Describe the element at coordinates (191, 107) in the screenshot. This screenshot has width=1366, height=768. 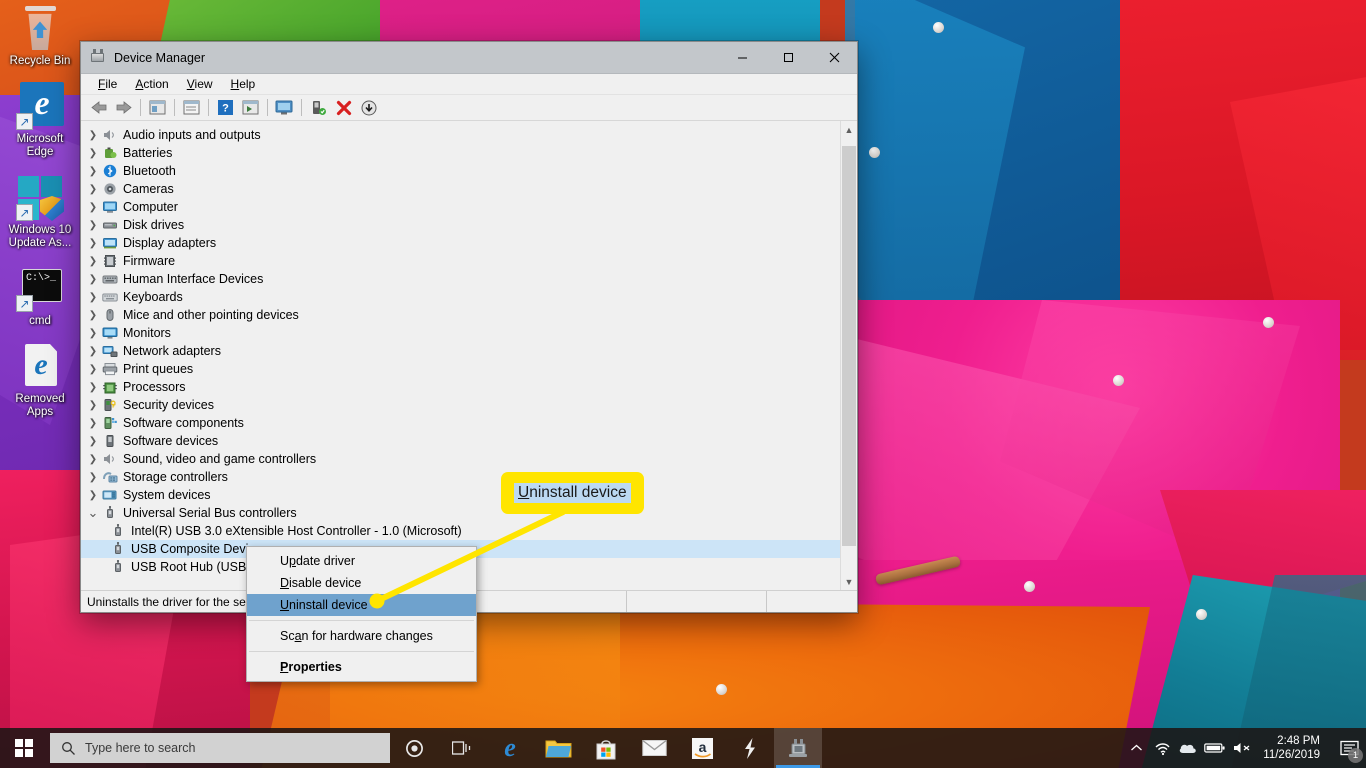
I see `properties-button` at that location.